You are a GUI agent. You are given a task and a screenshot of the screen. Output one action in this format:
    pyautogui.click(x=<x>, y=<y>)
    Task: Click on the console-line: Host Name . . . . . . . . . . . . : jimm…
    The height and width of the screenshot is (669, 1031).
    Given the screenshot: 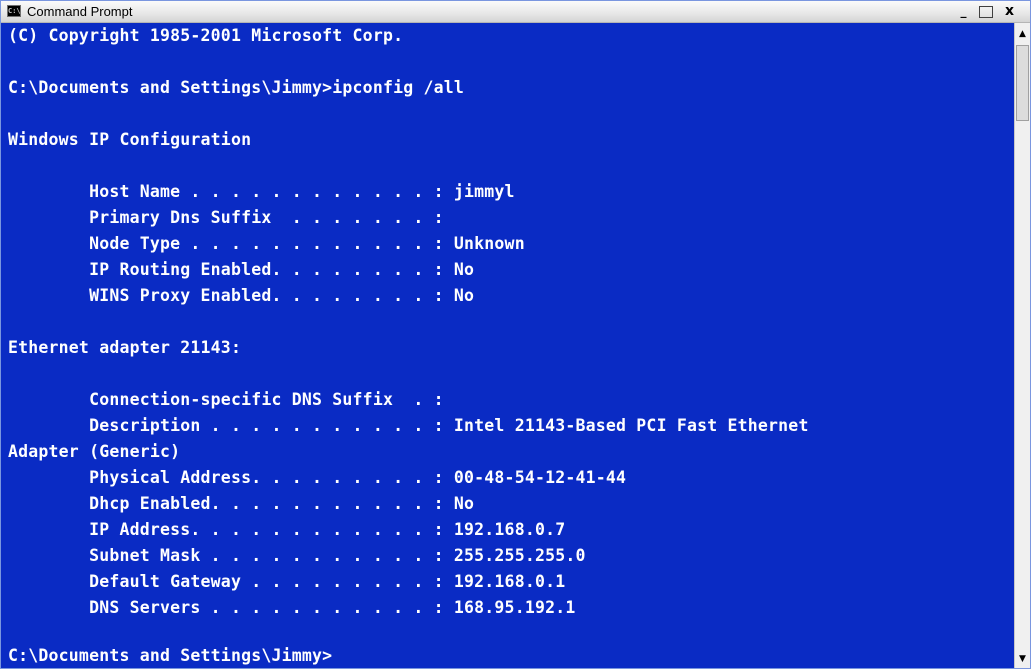 What is the action you would take?
    pyautogui.click(x=261, y=191)
    